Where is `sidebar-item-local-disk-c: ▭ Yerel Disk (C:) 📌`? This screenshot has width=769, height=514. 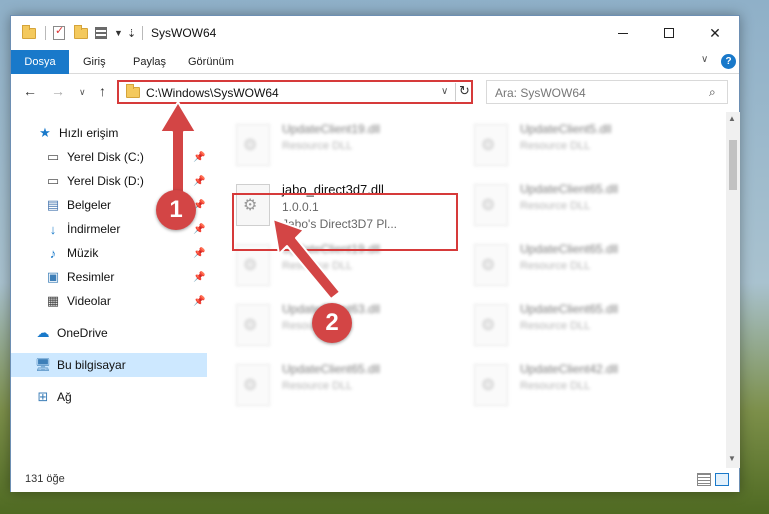
sidebar-item-local-disk-c: ▭ Yerel Disk (C:) 📌 is located at coordinates (109, 157).